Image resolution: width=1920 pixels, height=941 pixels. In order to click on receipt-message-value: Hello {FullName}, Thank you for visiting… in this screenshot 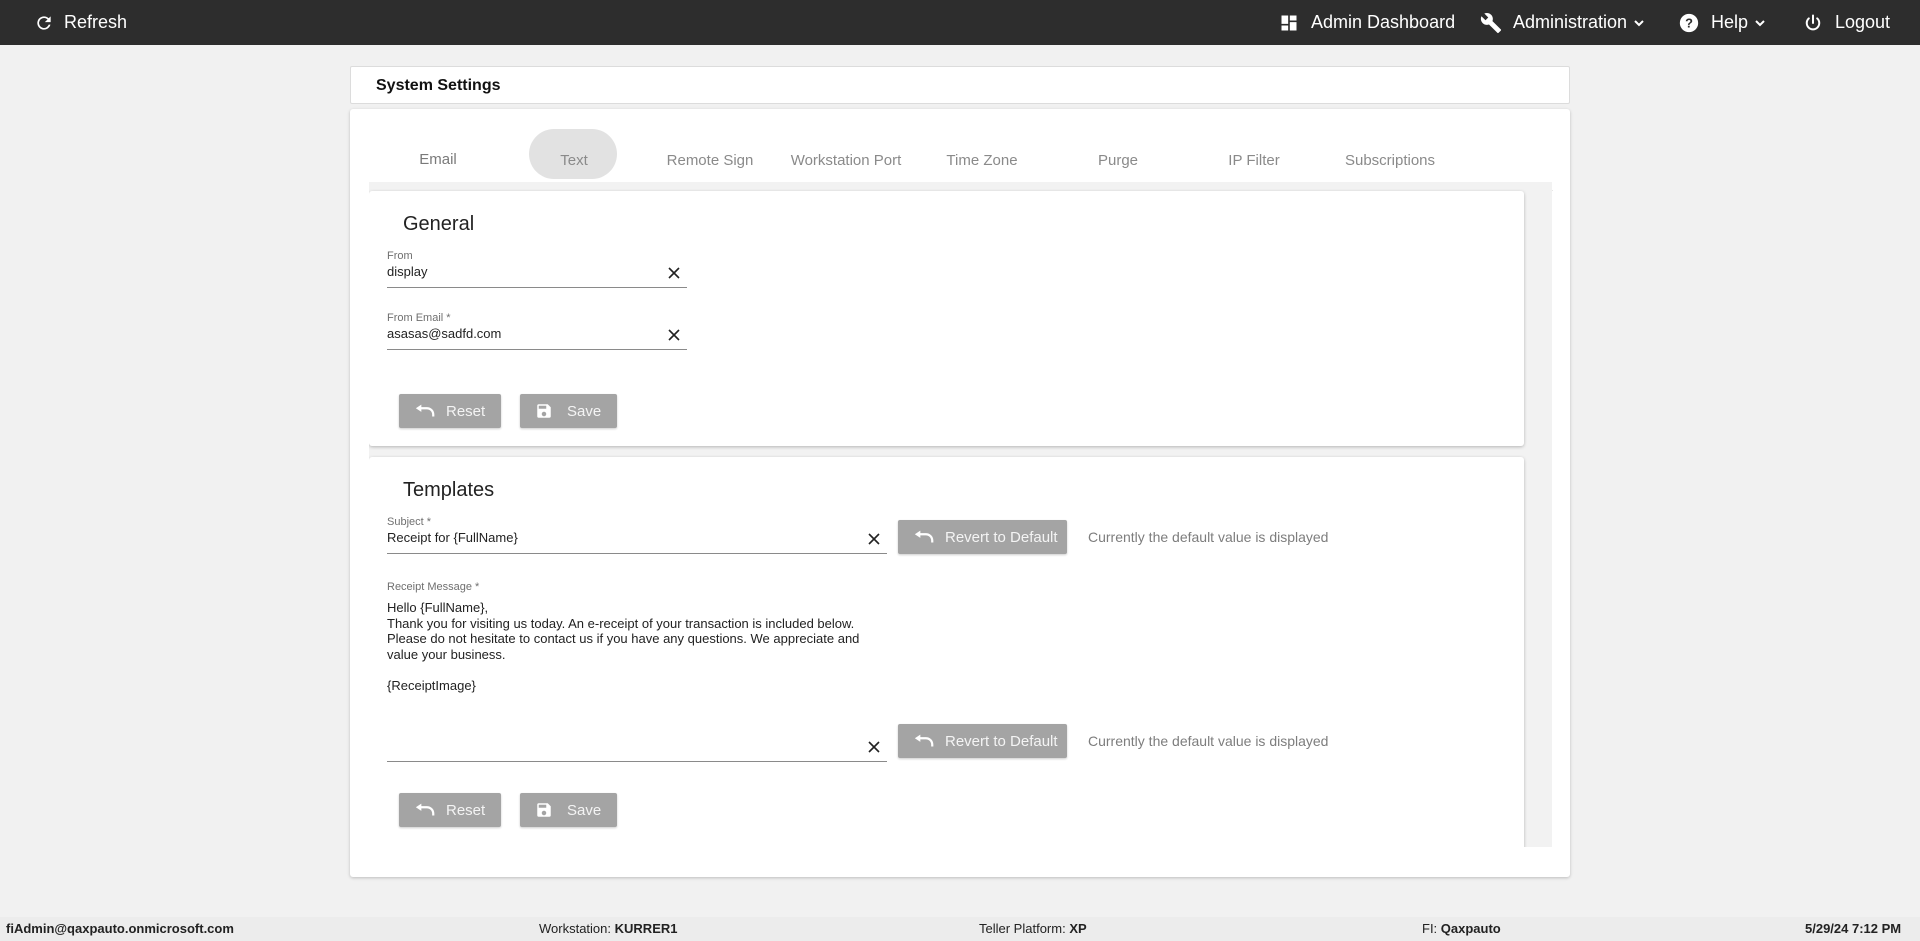, I will do `click(627, 647)`.